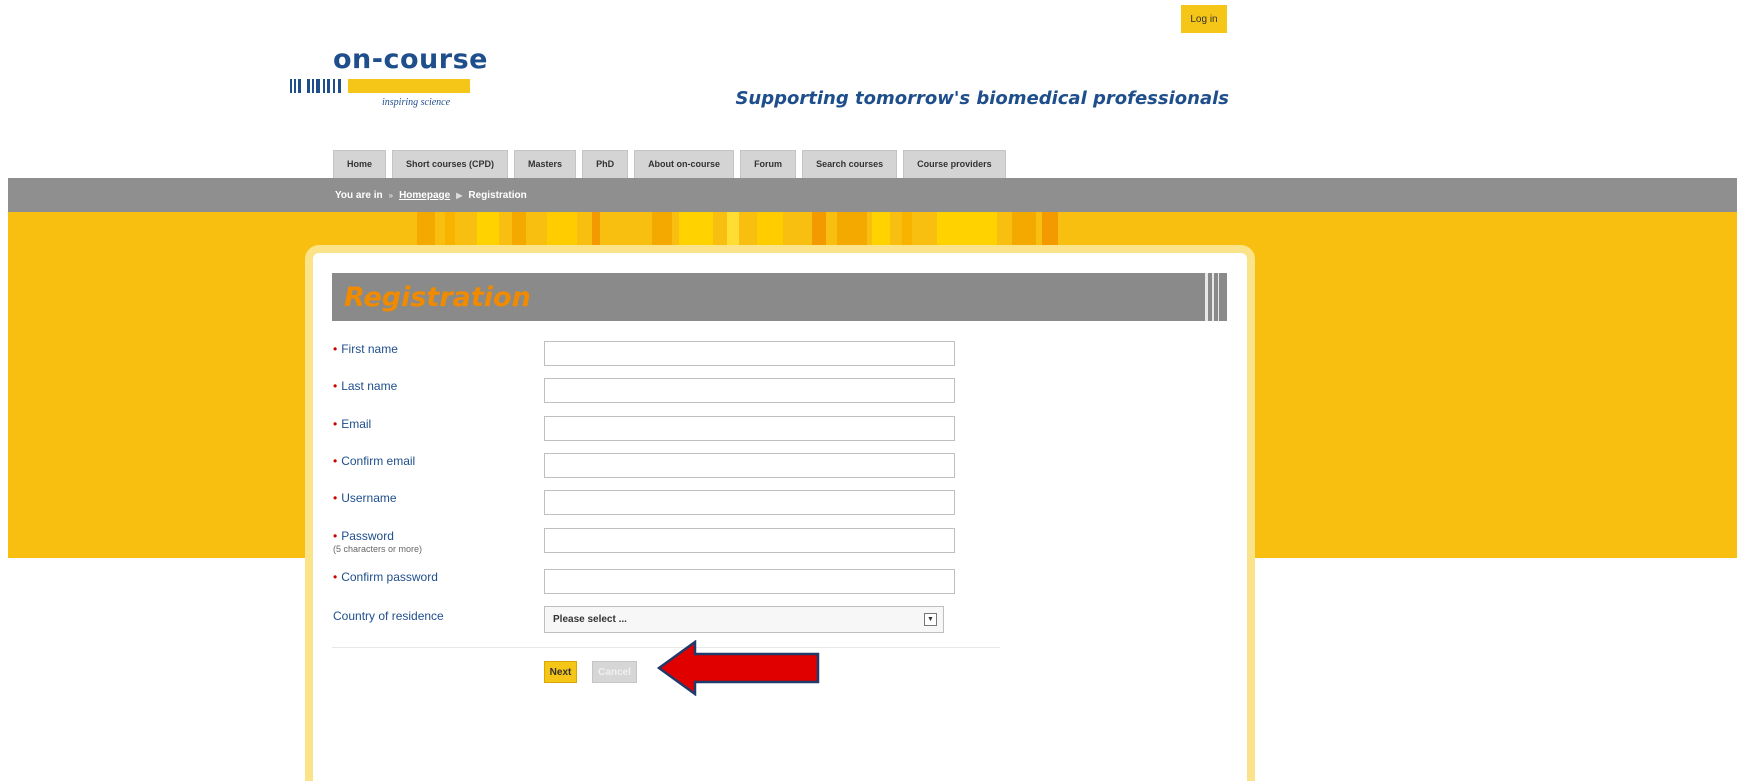 Image resolution: width=1737 pixels, height=781 pixels. Describe the element at coordinates (352, 424) in the screenshot. I see `email-label: • Email` at that location.